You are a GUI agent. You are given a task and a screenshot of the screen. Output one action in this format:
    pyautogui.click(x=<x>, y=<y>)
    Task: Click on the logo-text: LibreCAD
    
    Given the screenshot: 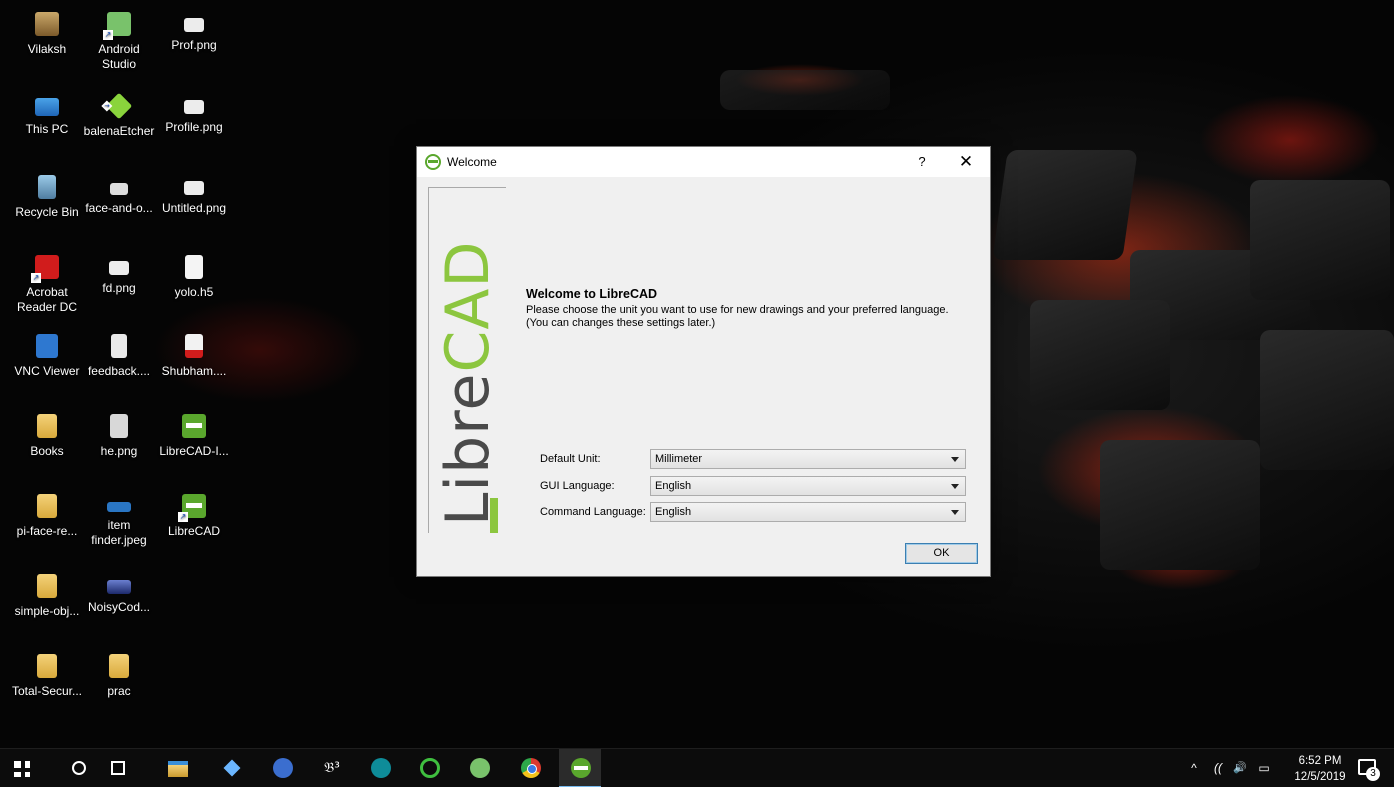 What is the action you would take?
    pyautogui.click(x=468, y=361)
    